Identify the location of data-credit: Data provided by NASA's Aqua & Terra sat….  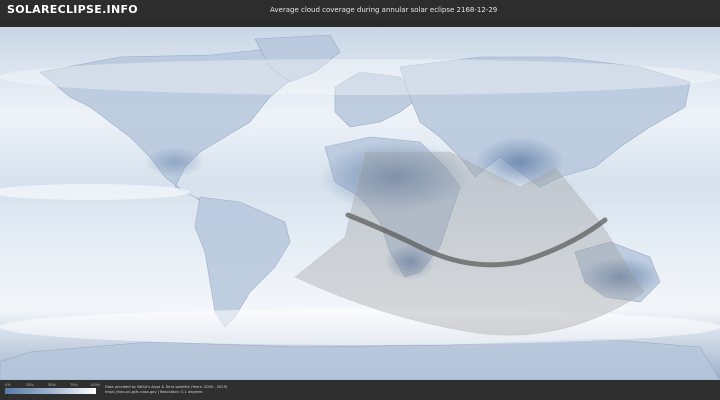
(166, 390).